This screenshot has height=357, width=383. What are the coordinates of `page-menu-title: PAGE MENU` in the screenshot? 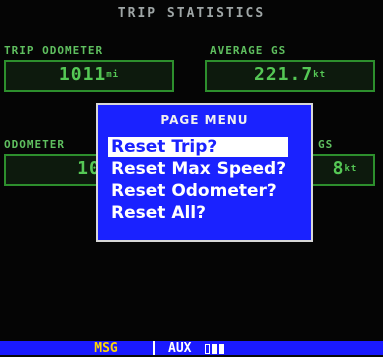 It's located at (204, 120).